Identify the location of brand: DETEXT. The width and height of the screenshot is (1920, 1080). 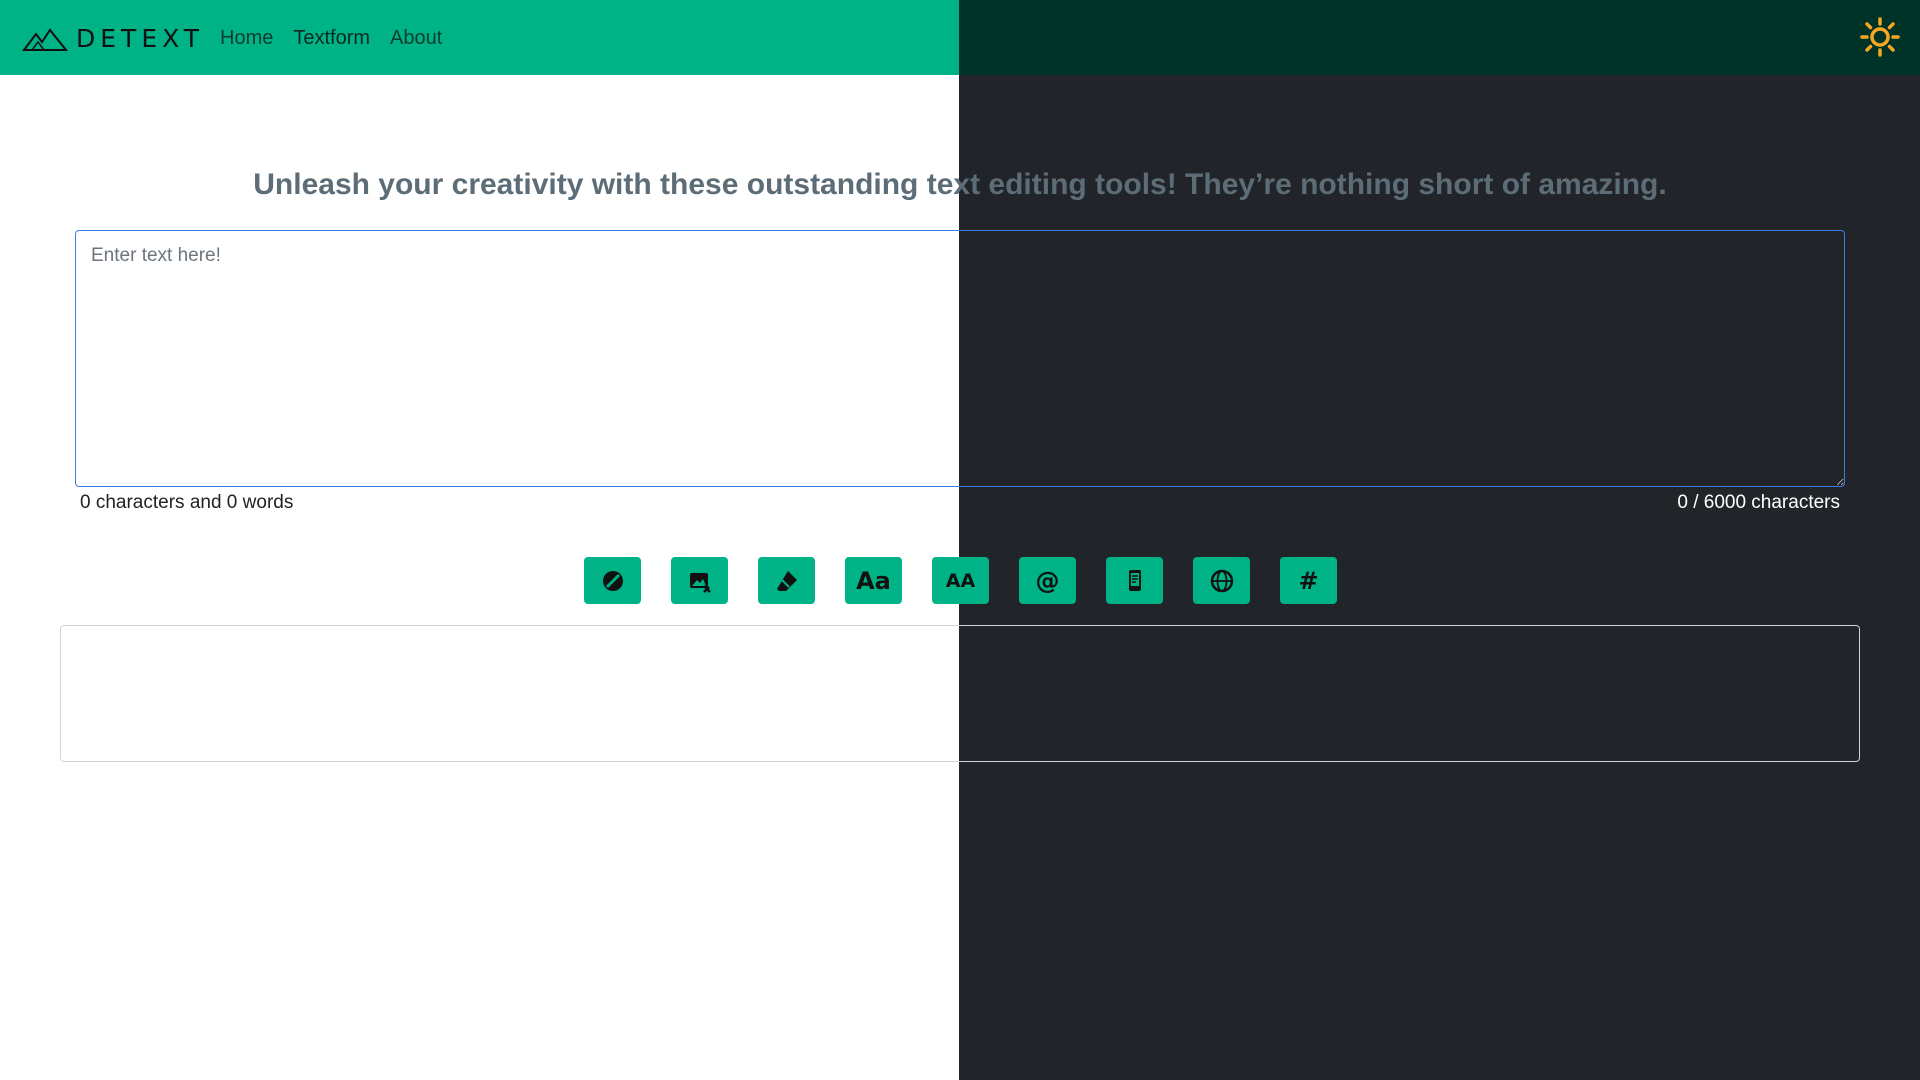
(113, 38).